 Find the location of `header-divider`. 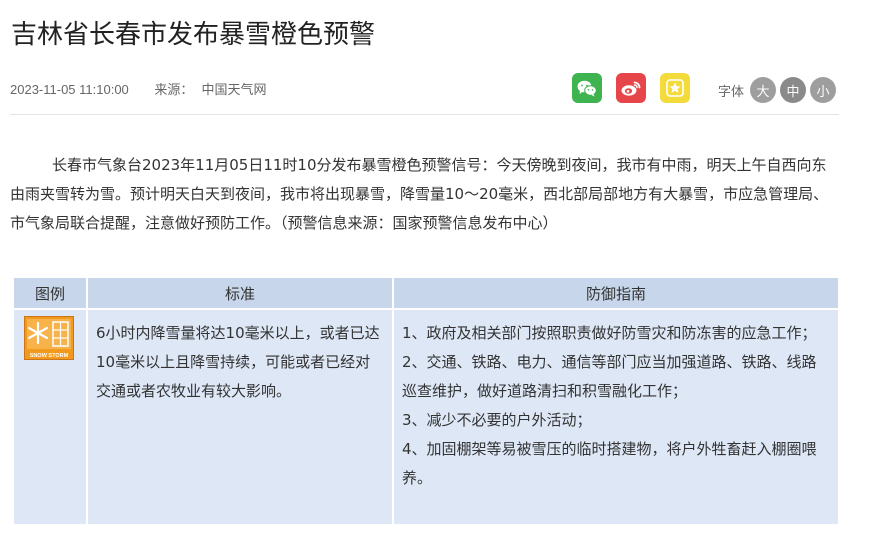

header-divider is located at coordinates (424, 114).